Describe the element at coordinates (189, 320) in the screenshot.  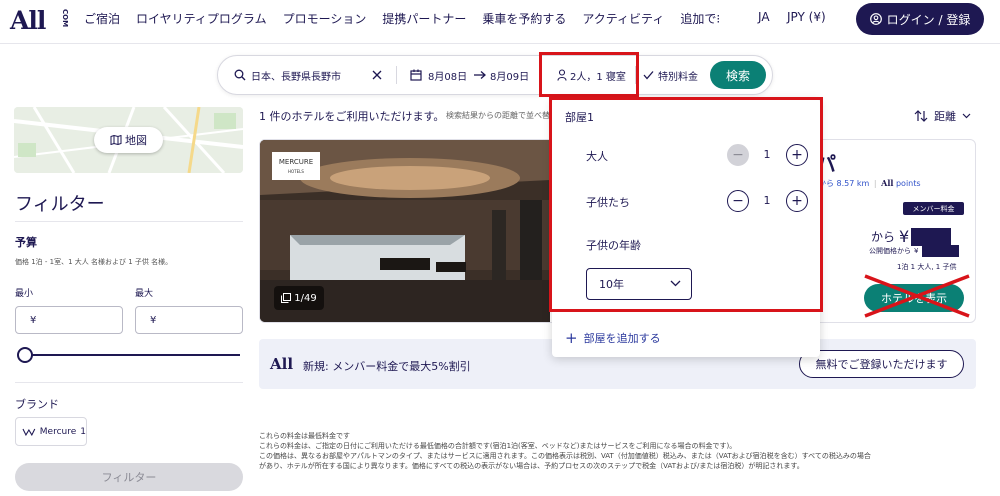
I see `max-price-input: ¥` at that location.